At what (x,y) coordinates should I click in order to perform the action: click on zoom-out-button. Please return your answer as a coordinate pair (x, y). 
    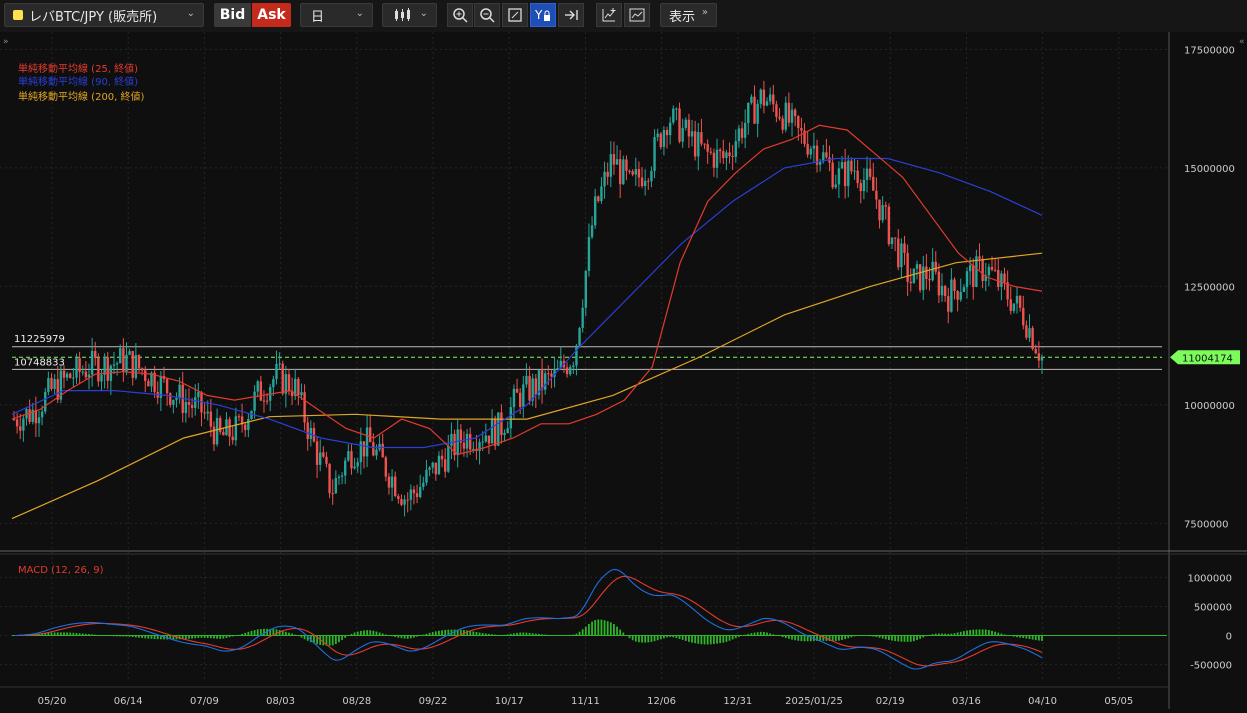
    Looking at the image, I should click on (487, 15).